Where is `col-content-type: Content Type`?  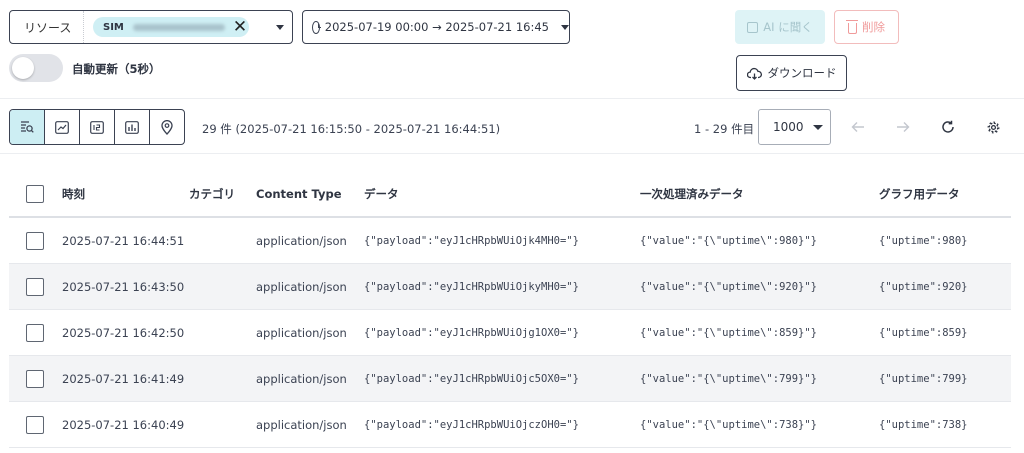
col-content-type: Content Type is located at coordinates (299, 194).